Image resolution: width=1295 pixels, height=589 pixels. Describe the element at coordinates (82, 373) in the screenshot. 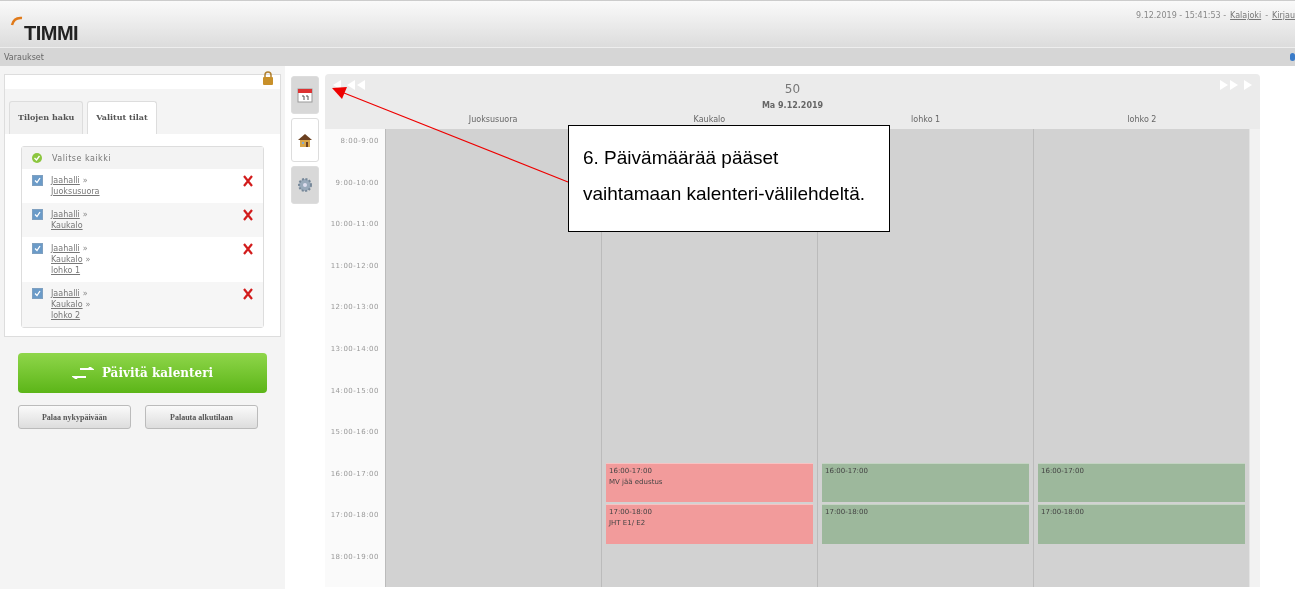

I see `swap-arrows-icon` at that location.